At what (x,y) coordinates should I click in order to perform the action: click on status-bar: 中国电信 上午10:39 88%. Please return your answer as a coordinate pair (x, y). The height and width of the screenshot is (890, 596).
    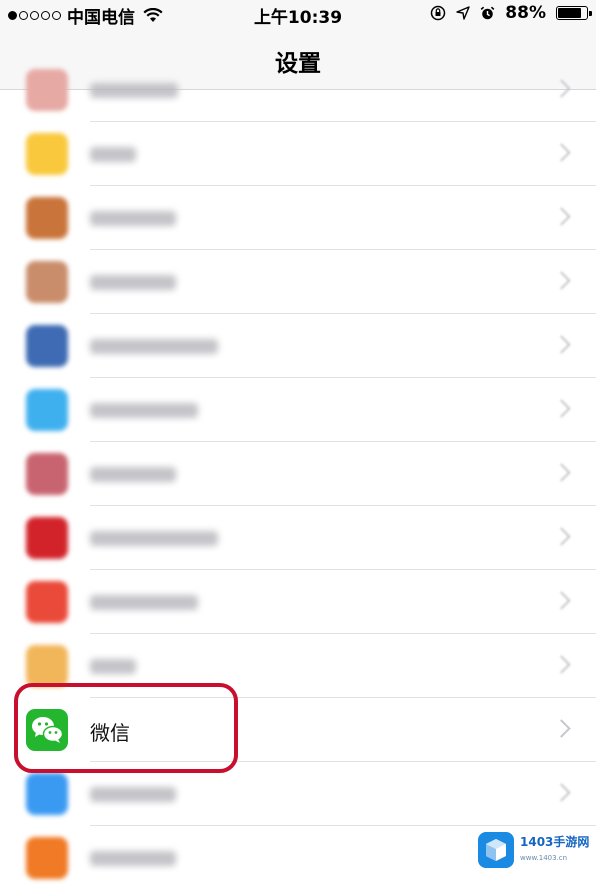
    Looking at the image, I should click on (298, 14).